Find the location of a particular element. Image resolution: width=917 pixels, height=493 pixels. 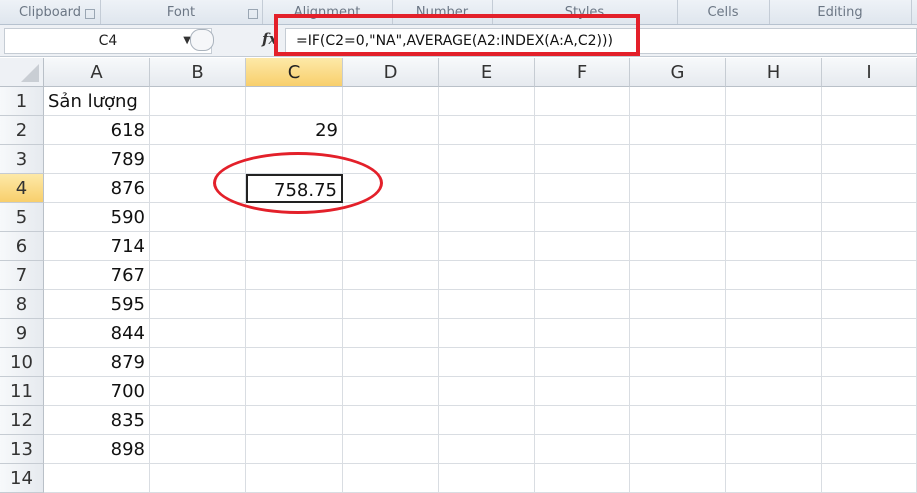

cell-A12: 835 is located at coordinates (97, 420).